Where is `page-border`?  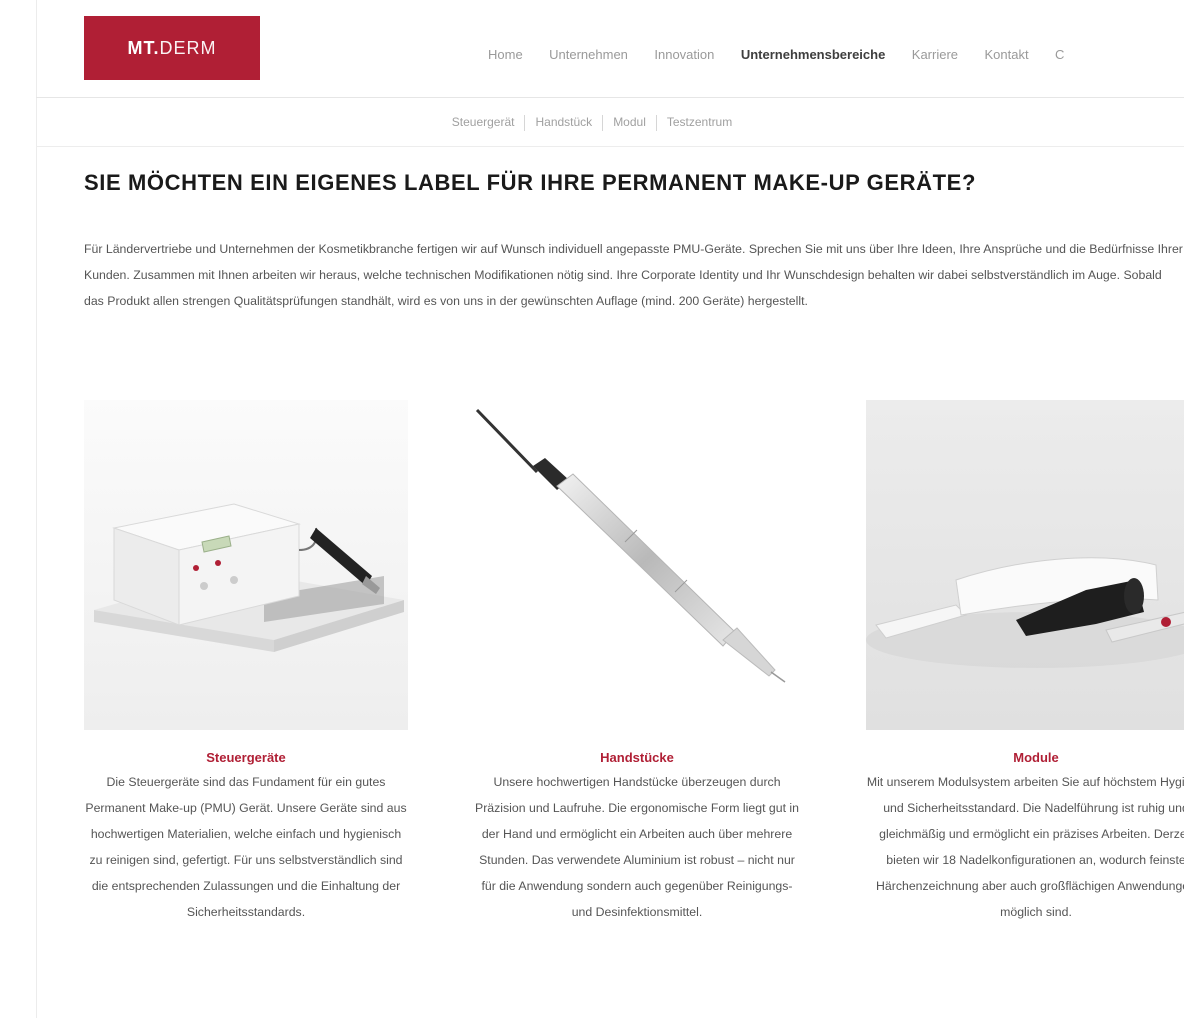 page-border is located at coordinates (36, 509).